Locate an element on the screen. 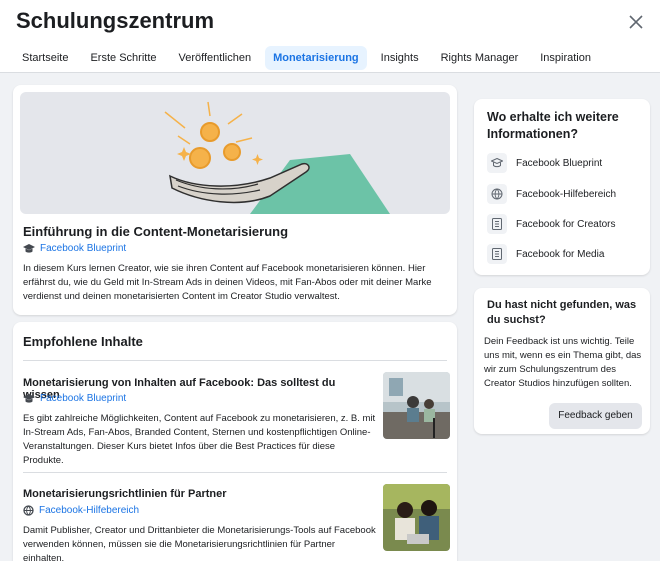  list-item-title: Monetarisierungsrichtlinien für Partner is located at coordinates (198, 494).